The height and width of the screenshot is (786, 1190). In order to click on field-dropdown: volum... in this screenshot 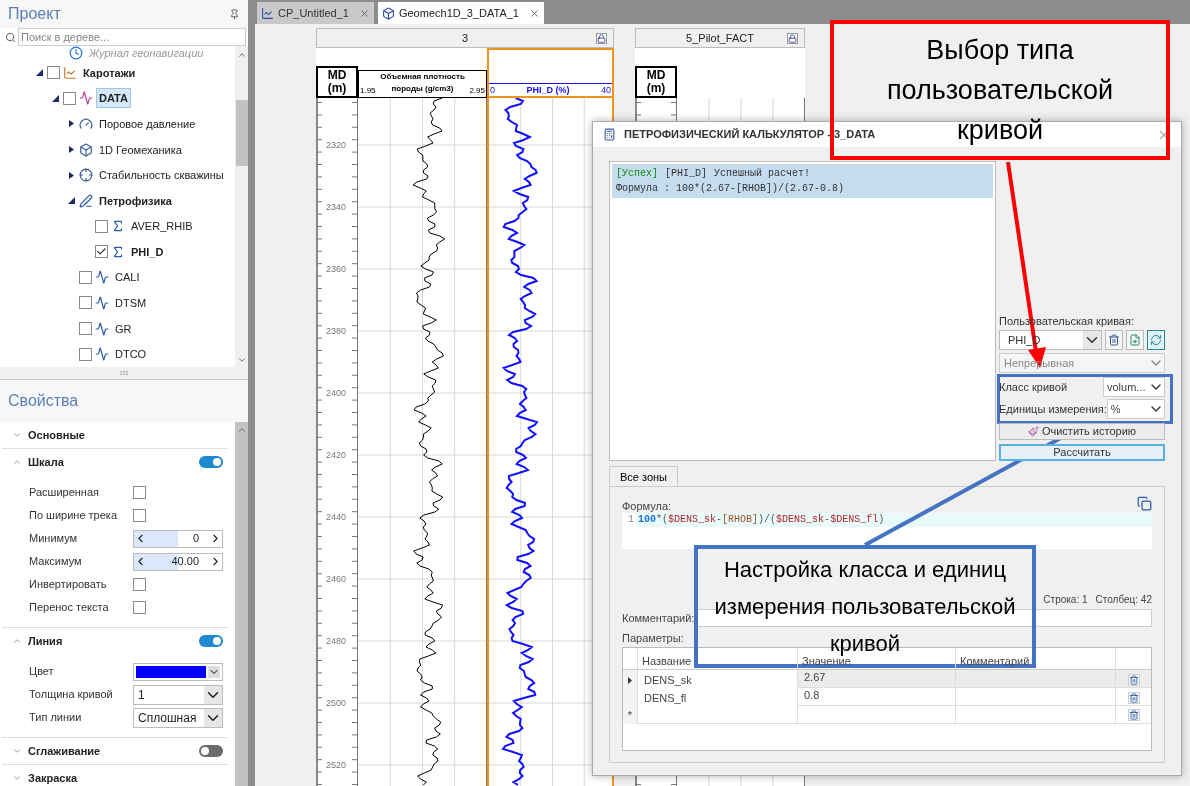, I will do `click(1134, 387)`.